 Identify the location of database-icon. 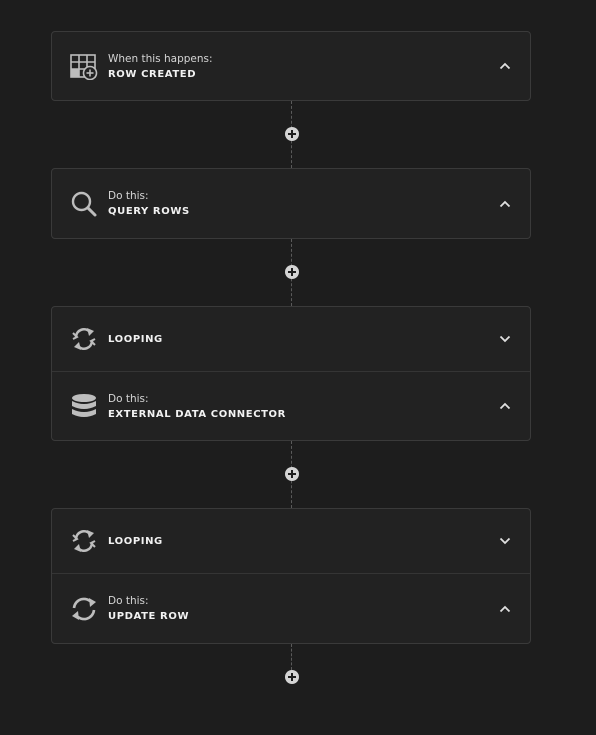
(84, 406).